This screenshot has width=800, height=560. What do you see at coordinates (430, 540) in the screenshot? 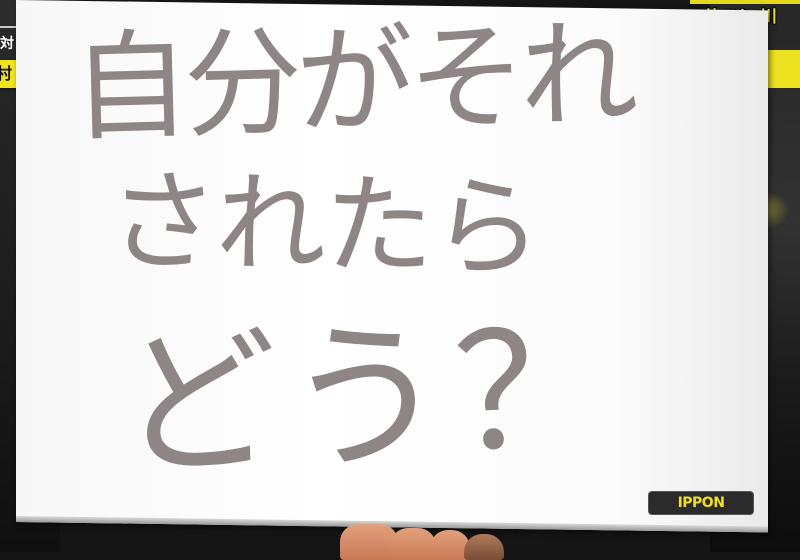
I see `holding-hand` at bounding box center [430, 540].